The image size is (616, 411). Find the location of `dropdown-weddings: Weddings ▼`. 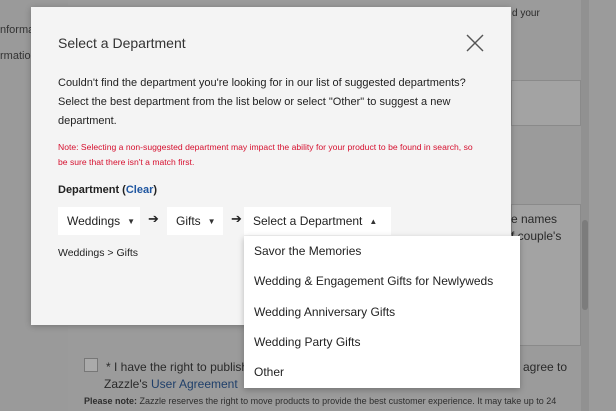

dropdown-weddings: Weddings ▼ is located at coordinates (99, 221).